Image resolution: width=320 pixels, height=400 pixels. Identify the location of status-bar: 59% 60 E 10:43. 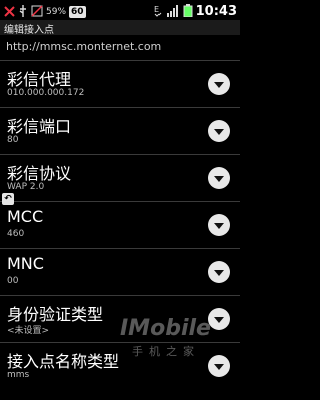
(120, 10).